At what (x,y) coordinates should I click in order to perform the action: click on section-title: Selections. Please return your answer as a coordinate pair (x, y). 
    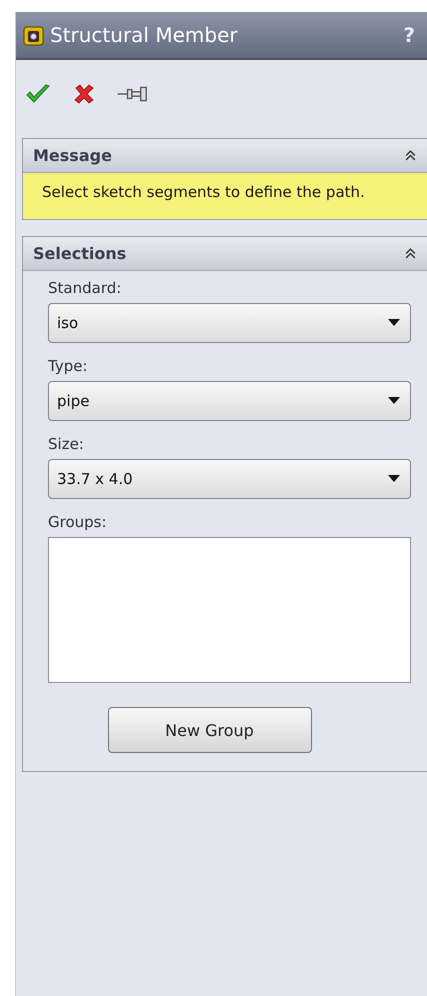
    Looking at the image, I should click on (79, 253).